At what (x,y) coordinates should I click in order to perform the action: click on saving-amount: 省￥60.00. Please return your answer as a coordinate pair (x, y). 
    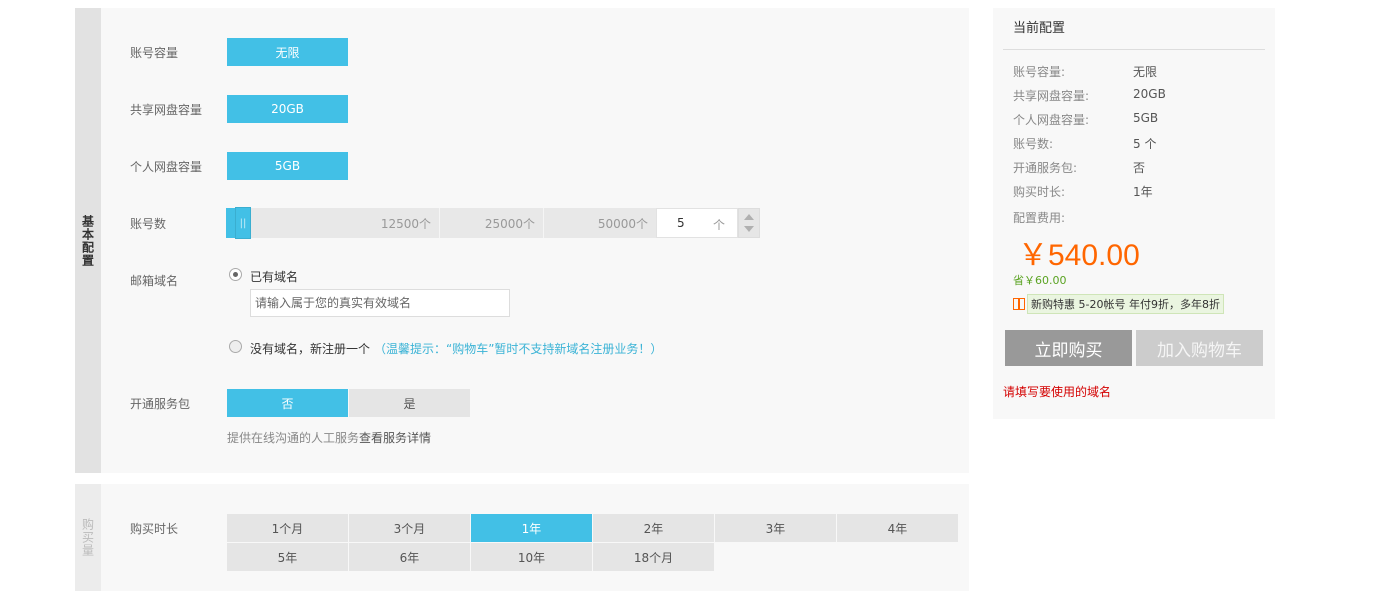
    Looking at the image, I should click on (1040, 280).